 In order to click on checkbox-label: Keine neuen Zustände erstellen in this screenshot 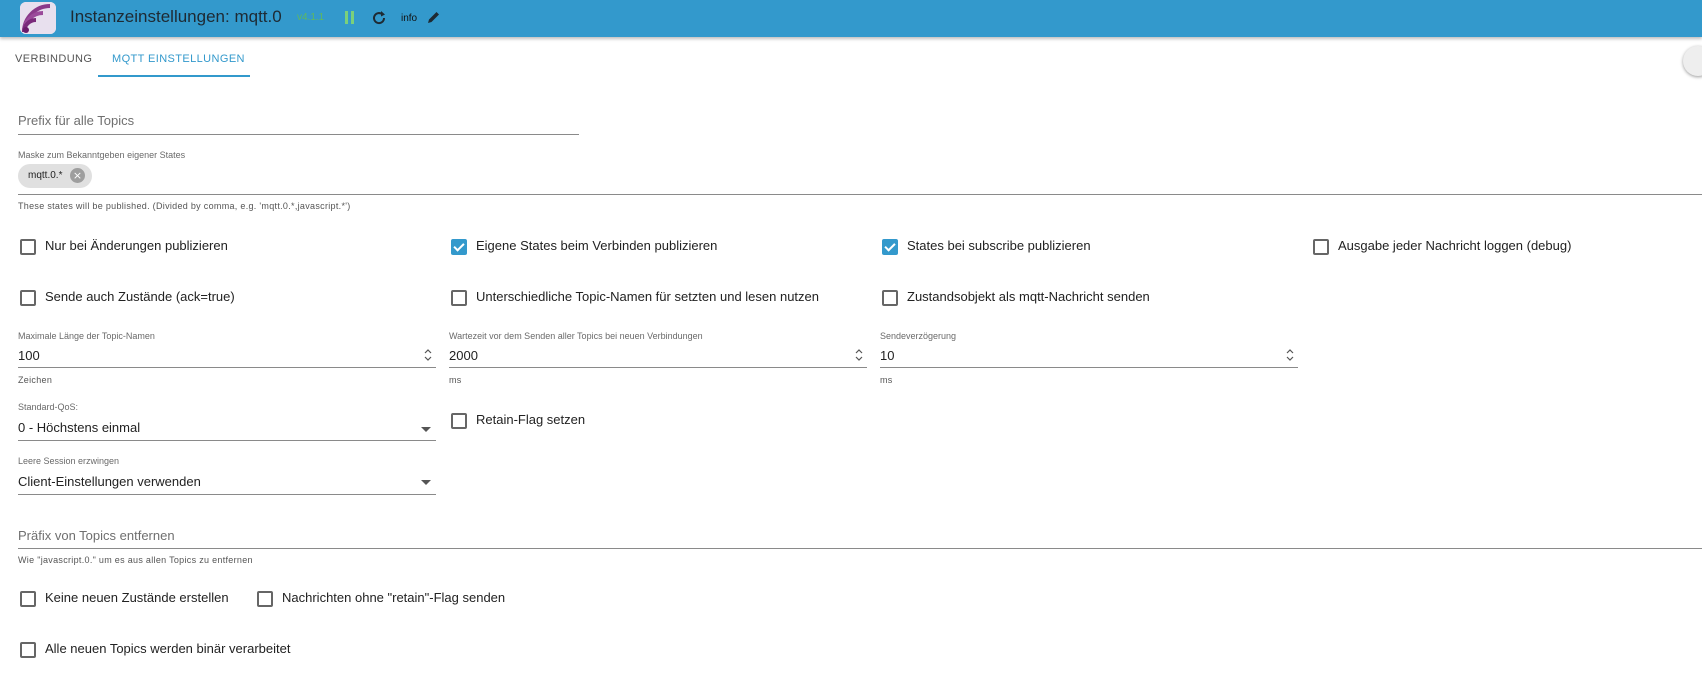, I will do `click(137, 597)`.